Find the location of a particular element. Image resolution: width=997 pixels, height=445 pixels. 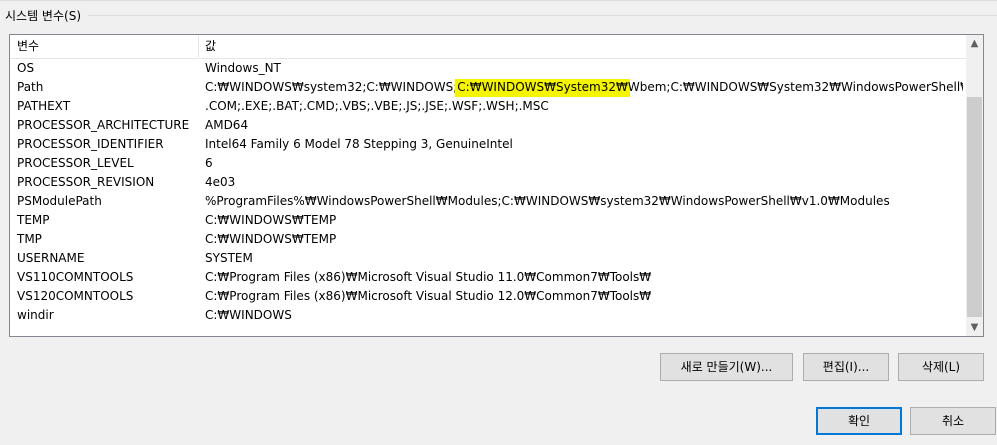

vertical-scrollbar: ▲ ▼ is located at coordinates (974, 185).